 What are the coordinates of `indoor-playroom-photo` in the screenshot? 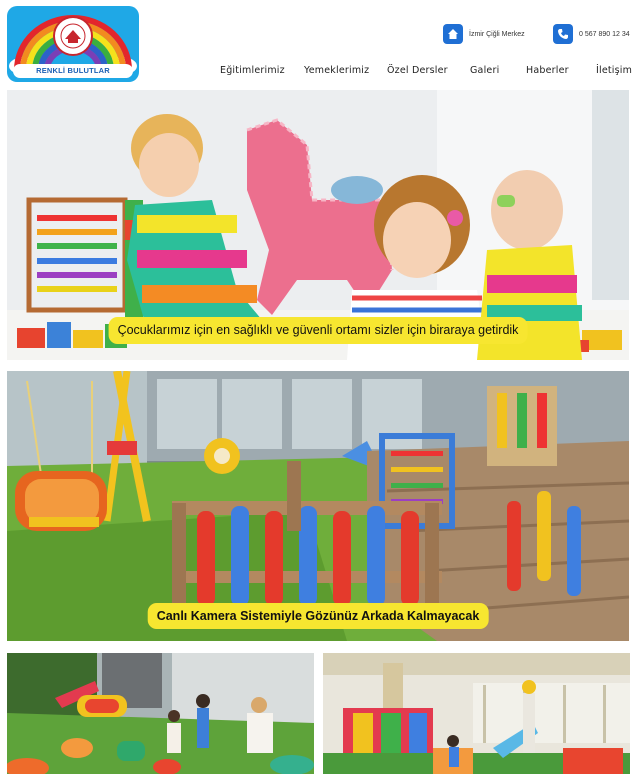 It's located at (476, 713).